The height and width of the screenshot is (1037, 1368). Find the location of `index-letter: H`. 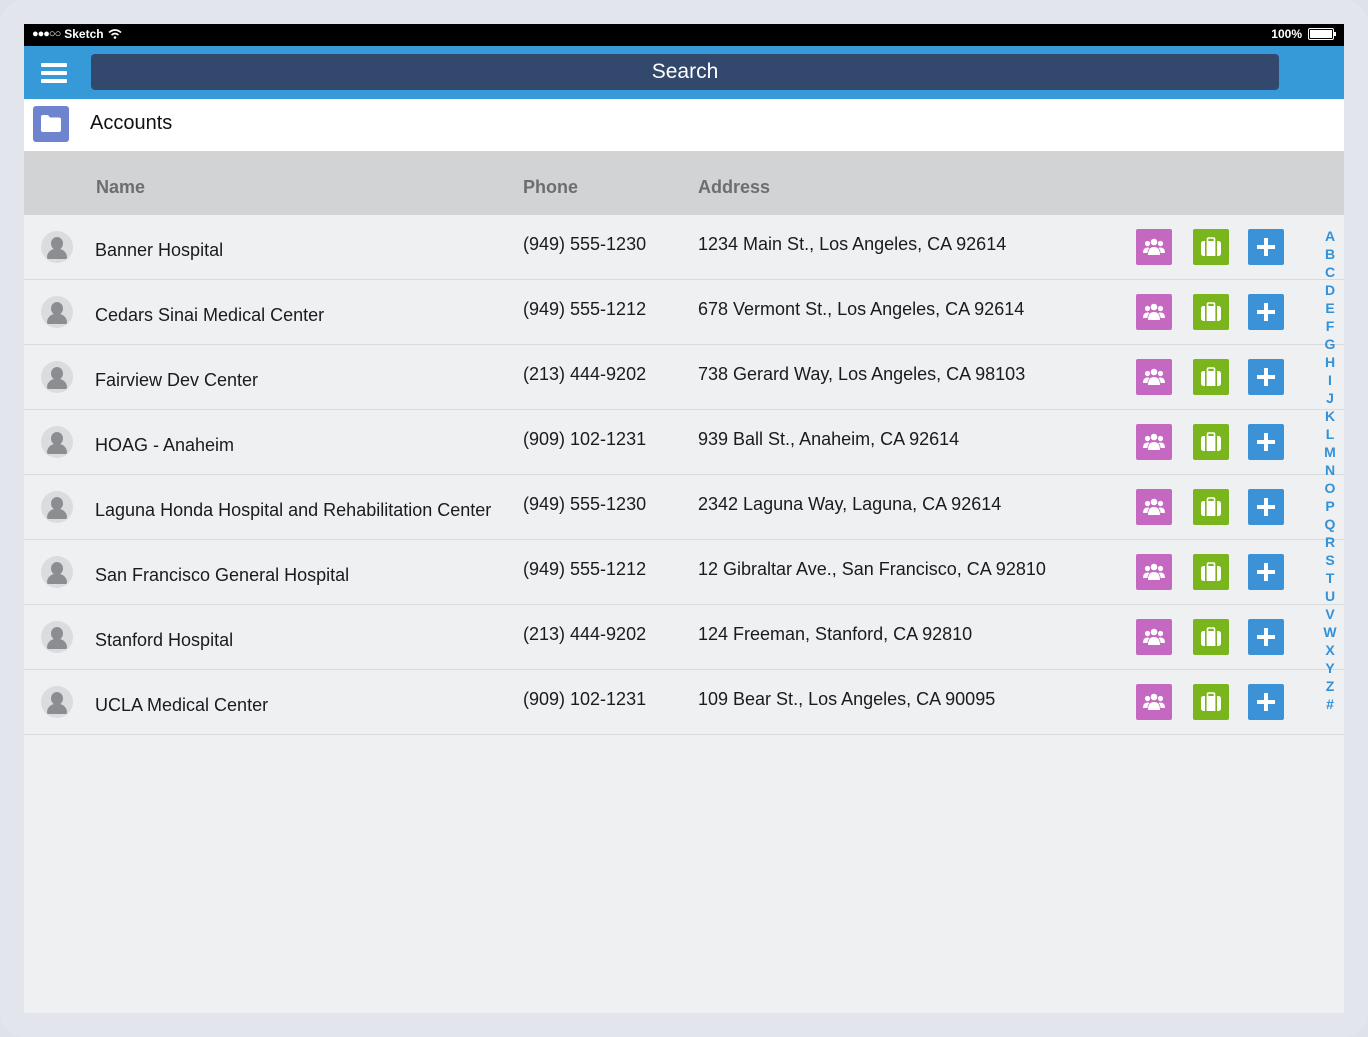

index-letter: H is located at coordinates (1330, 362).